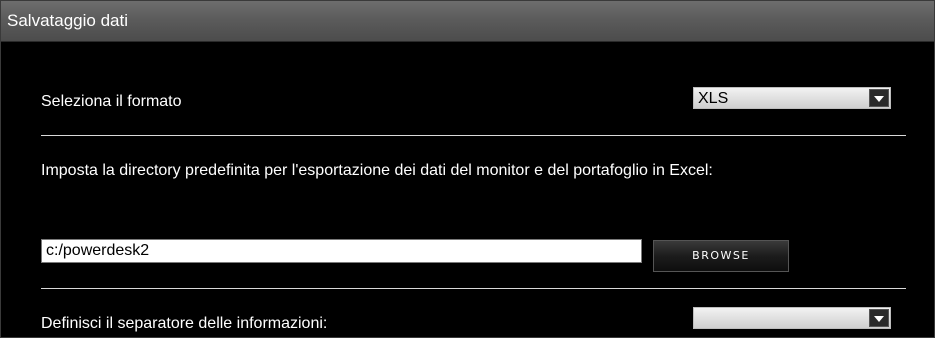 This screenshot has height=338, width=939. What do you see at coordinates (67, 20) in the screenshot?
I see `panel-title: Salvataggio dati` at bounding box center [67, 20].